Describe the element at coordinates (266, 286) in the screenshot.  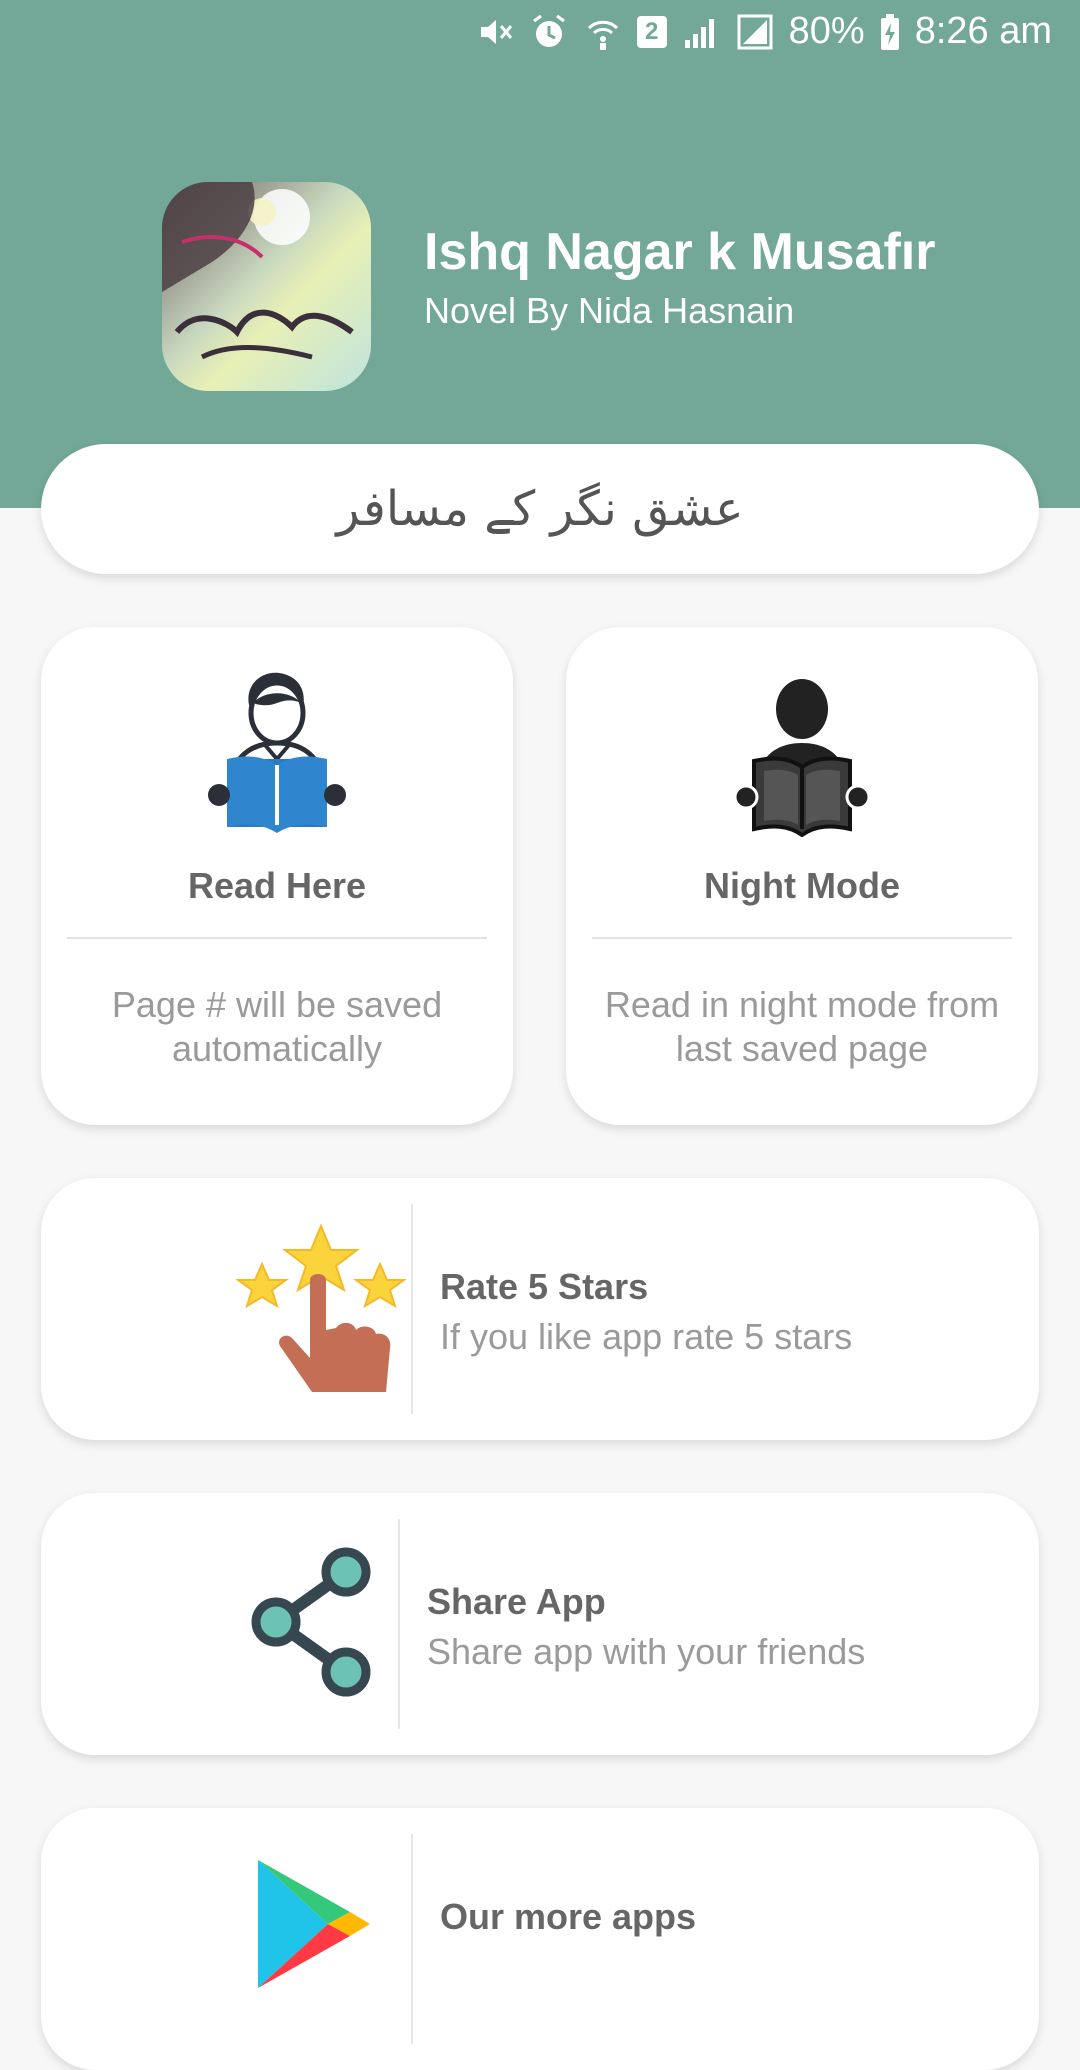
I see `app-cover-image` at that location.